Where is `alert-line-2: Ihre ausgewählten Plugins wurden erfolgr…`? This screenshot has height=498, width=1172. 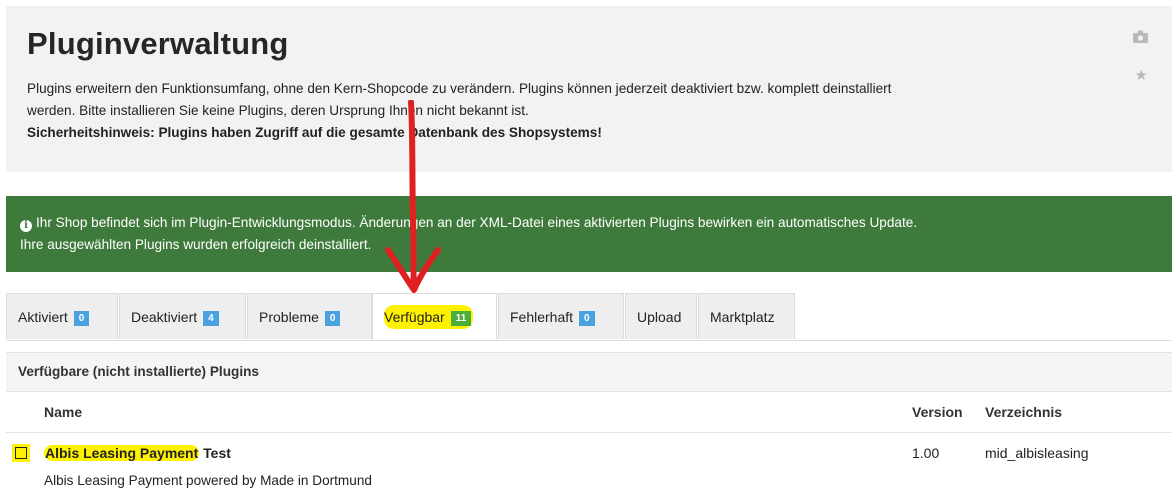 alert-line-2: Ihre ausgewählten Plugins wurden erfolgr… is located at coordinates (196, 244).